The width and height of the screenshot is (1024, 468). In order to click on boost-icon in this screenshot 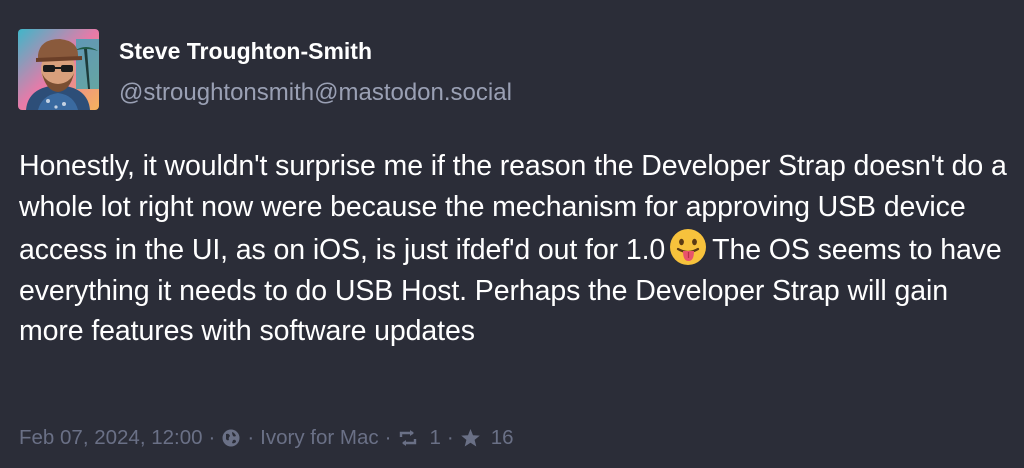, I will do `click(408, 438)`.